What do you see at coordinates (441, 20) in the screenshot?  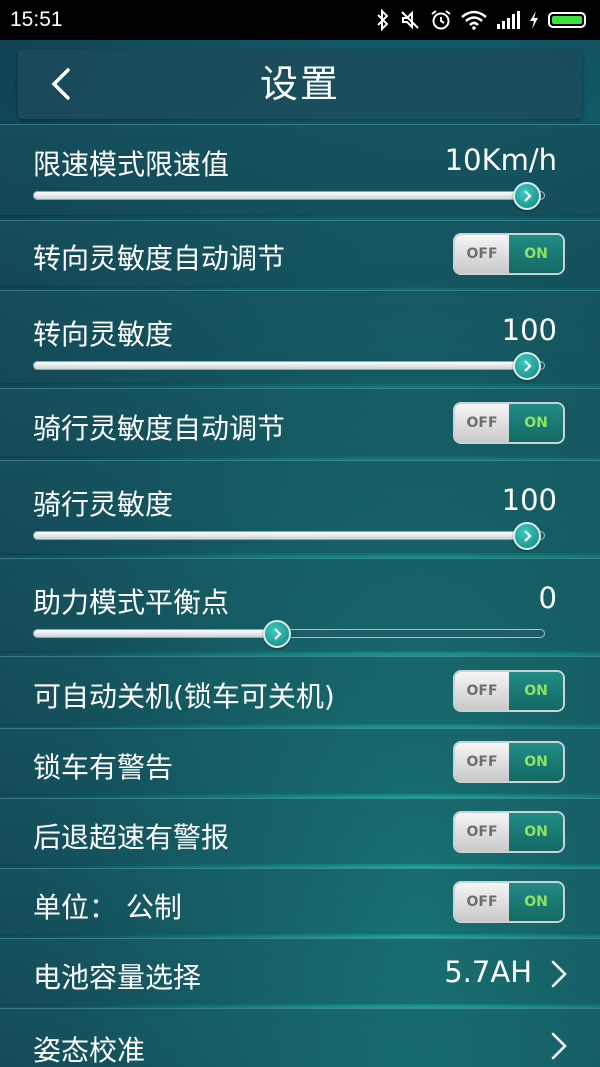 I see `alarm-icon` at bounding box center [441, 20].